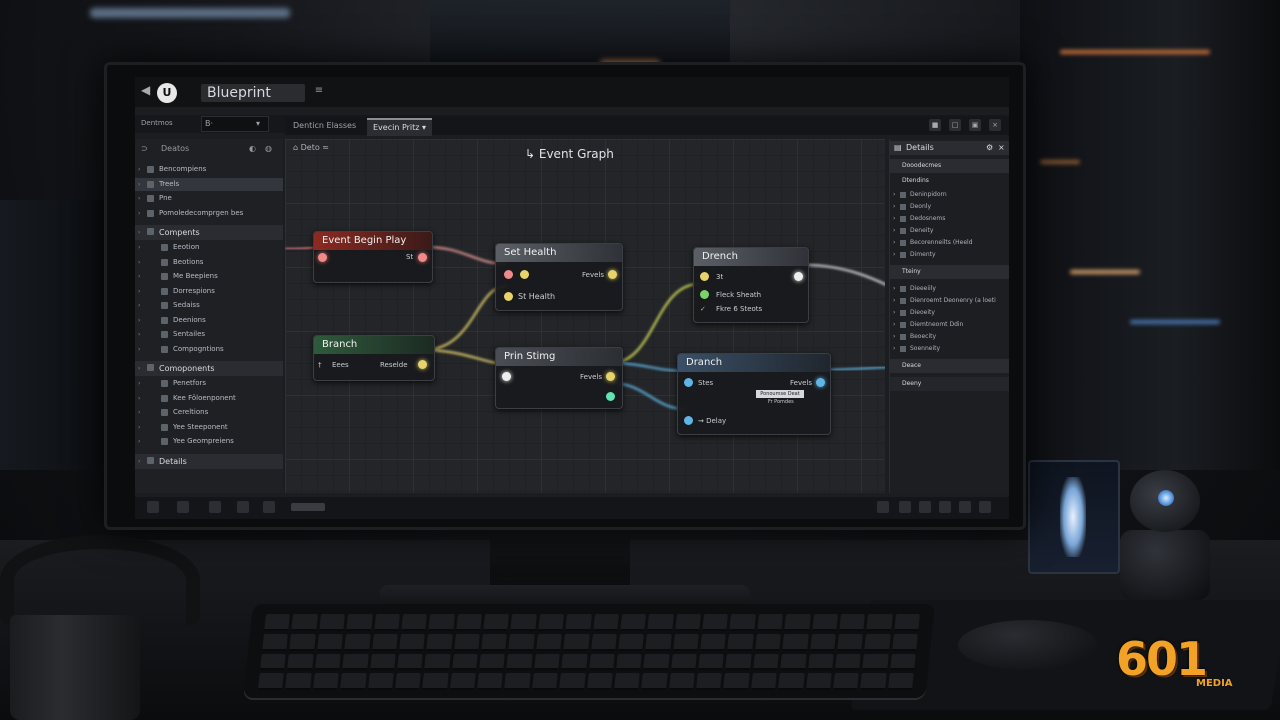  What do you see at coordinates (209, 247) in the screenshot?
I see `tree-item: › Eeotion` at bounding box center [209, 247].